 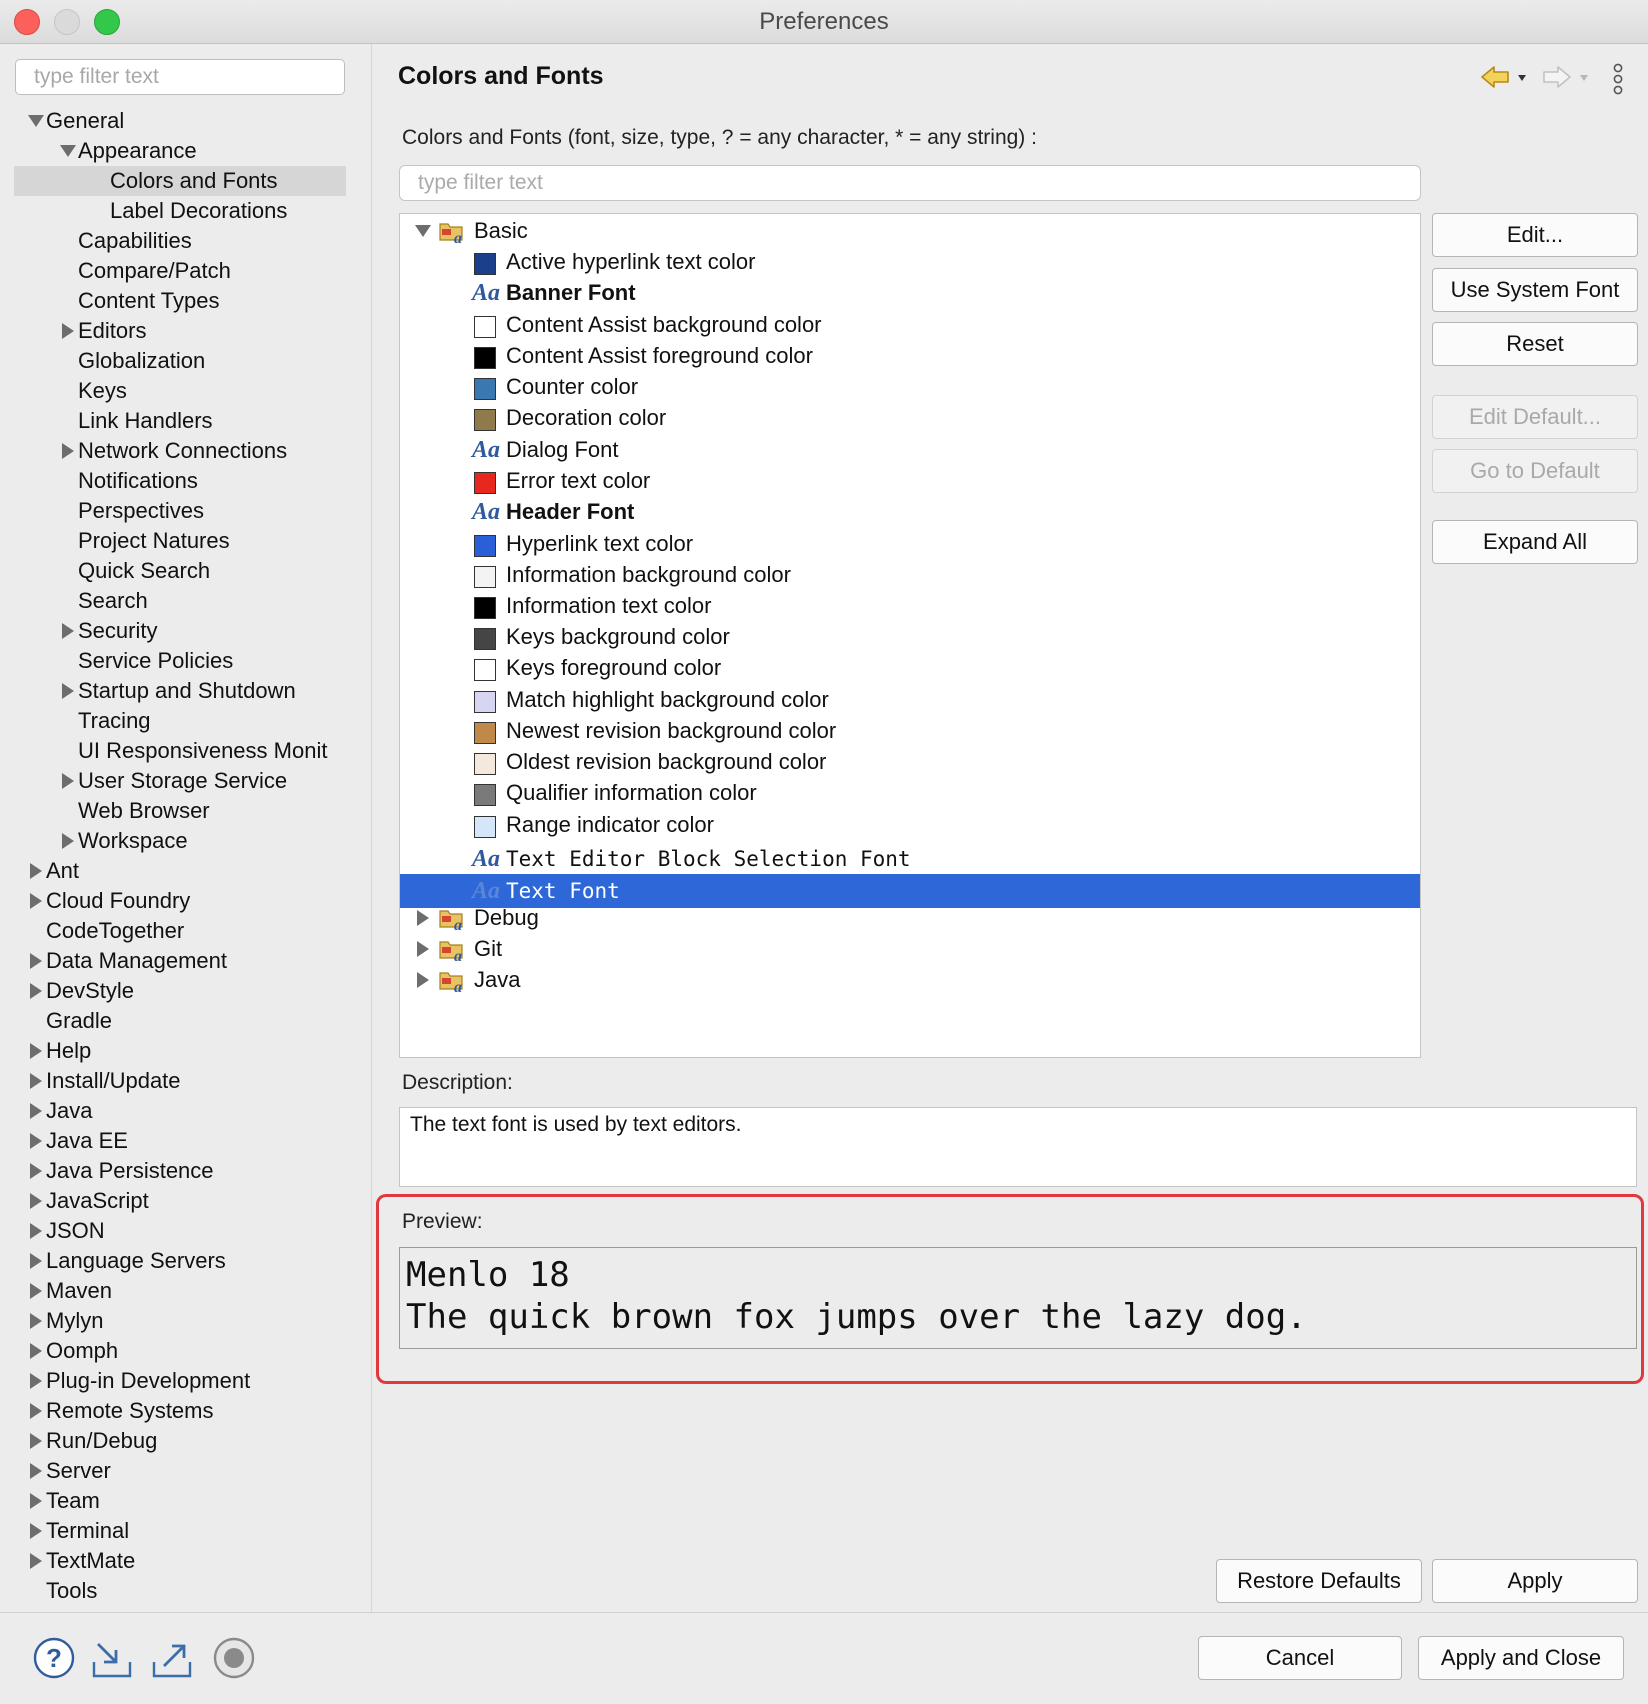 I want to click on cancel-button: Cancel, so click(x=1300, y=1658).